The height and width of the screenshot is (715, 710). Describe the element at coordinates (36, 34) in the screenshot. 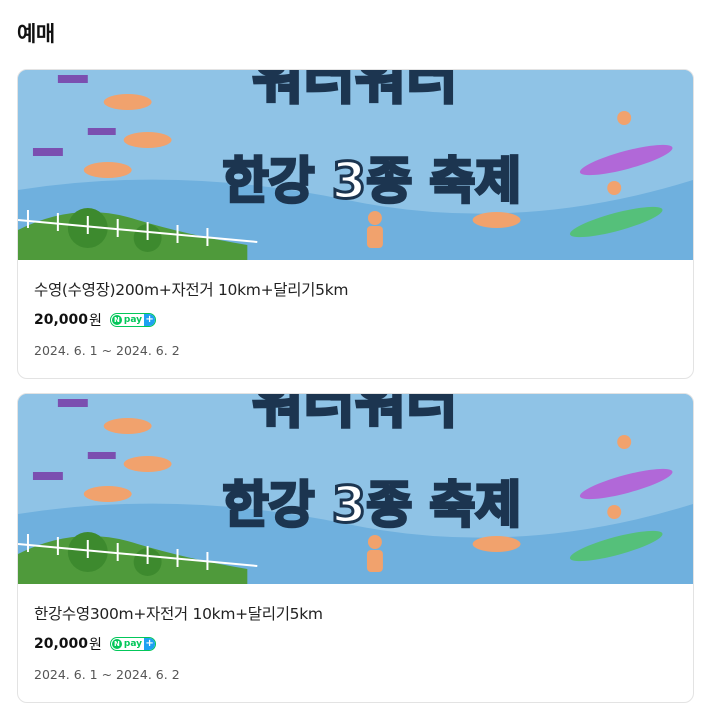

I see `section-title: 예매` at that location.